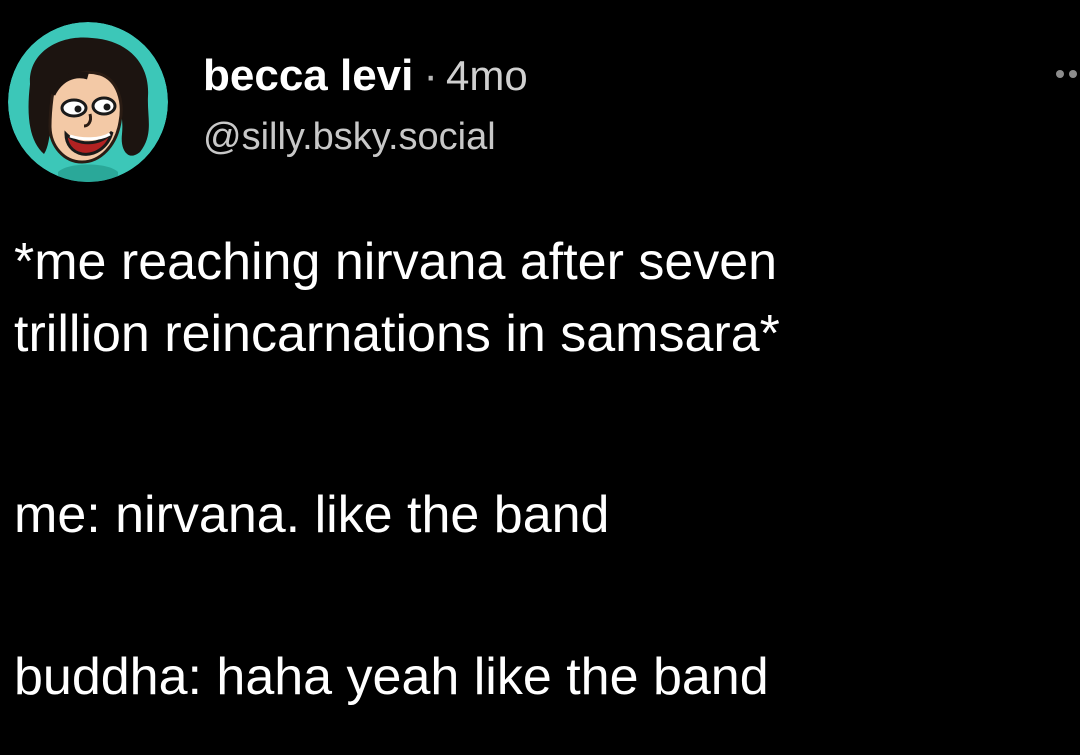 This screenshot has width=1080, height=755. I want to click on post-header: becca levi · 4mo @silly.bsky.social, so click(613, 106).